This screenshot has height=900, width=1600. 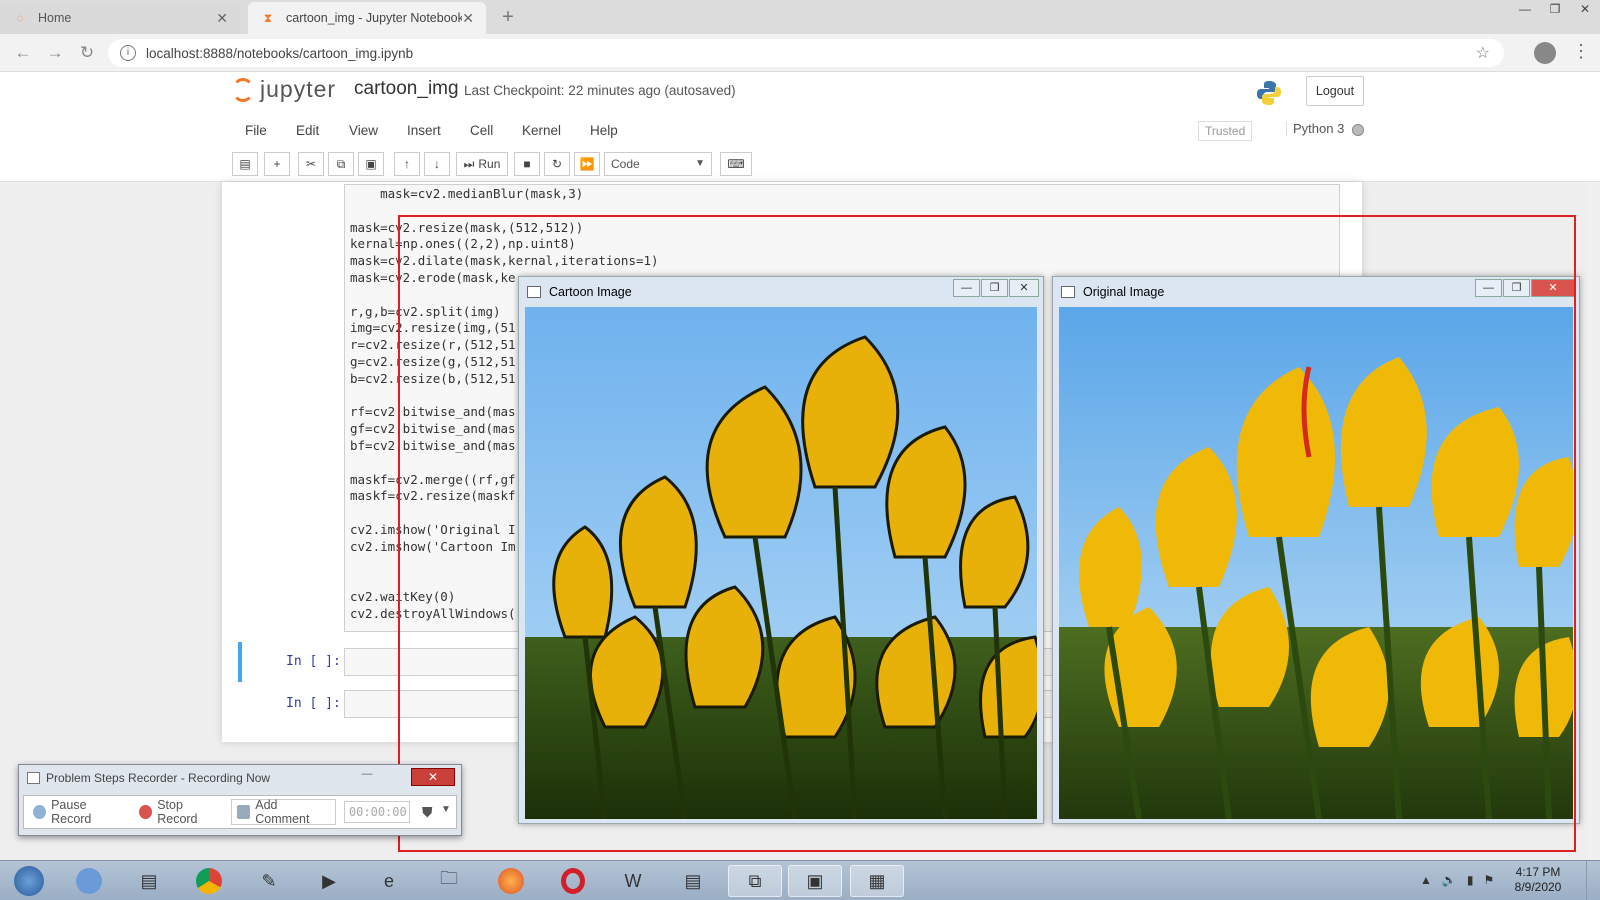 What do you see at coordinates (508, 17) in the screenshot?
I see `new-tab-button: +` at bounding box center [508, 17].